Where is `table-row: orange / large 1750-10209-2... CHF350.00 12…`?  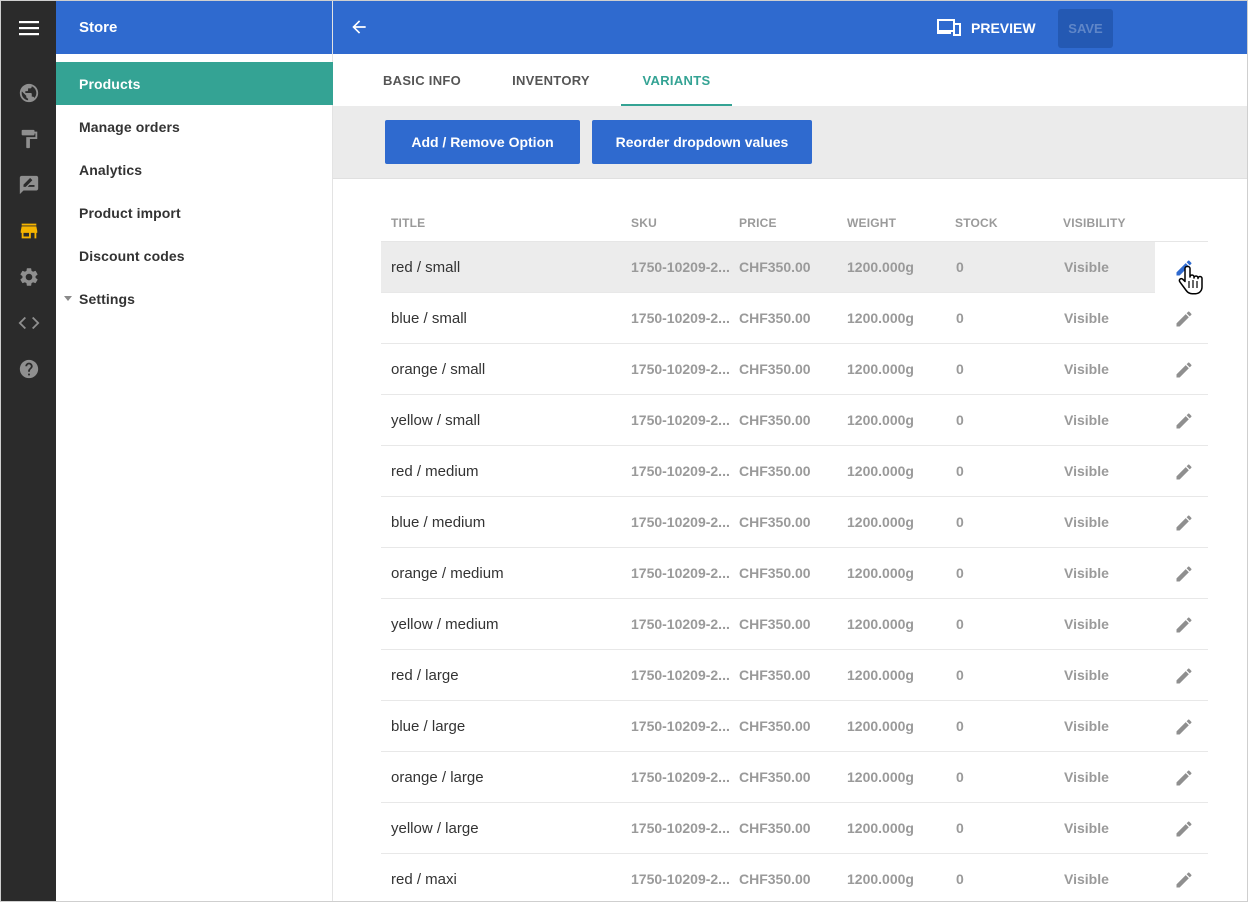 table-row: orange / large 1750-10209-2... CHF350.00 12… is located at coordinates (794, 777).